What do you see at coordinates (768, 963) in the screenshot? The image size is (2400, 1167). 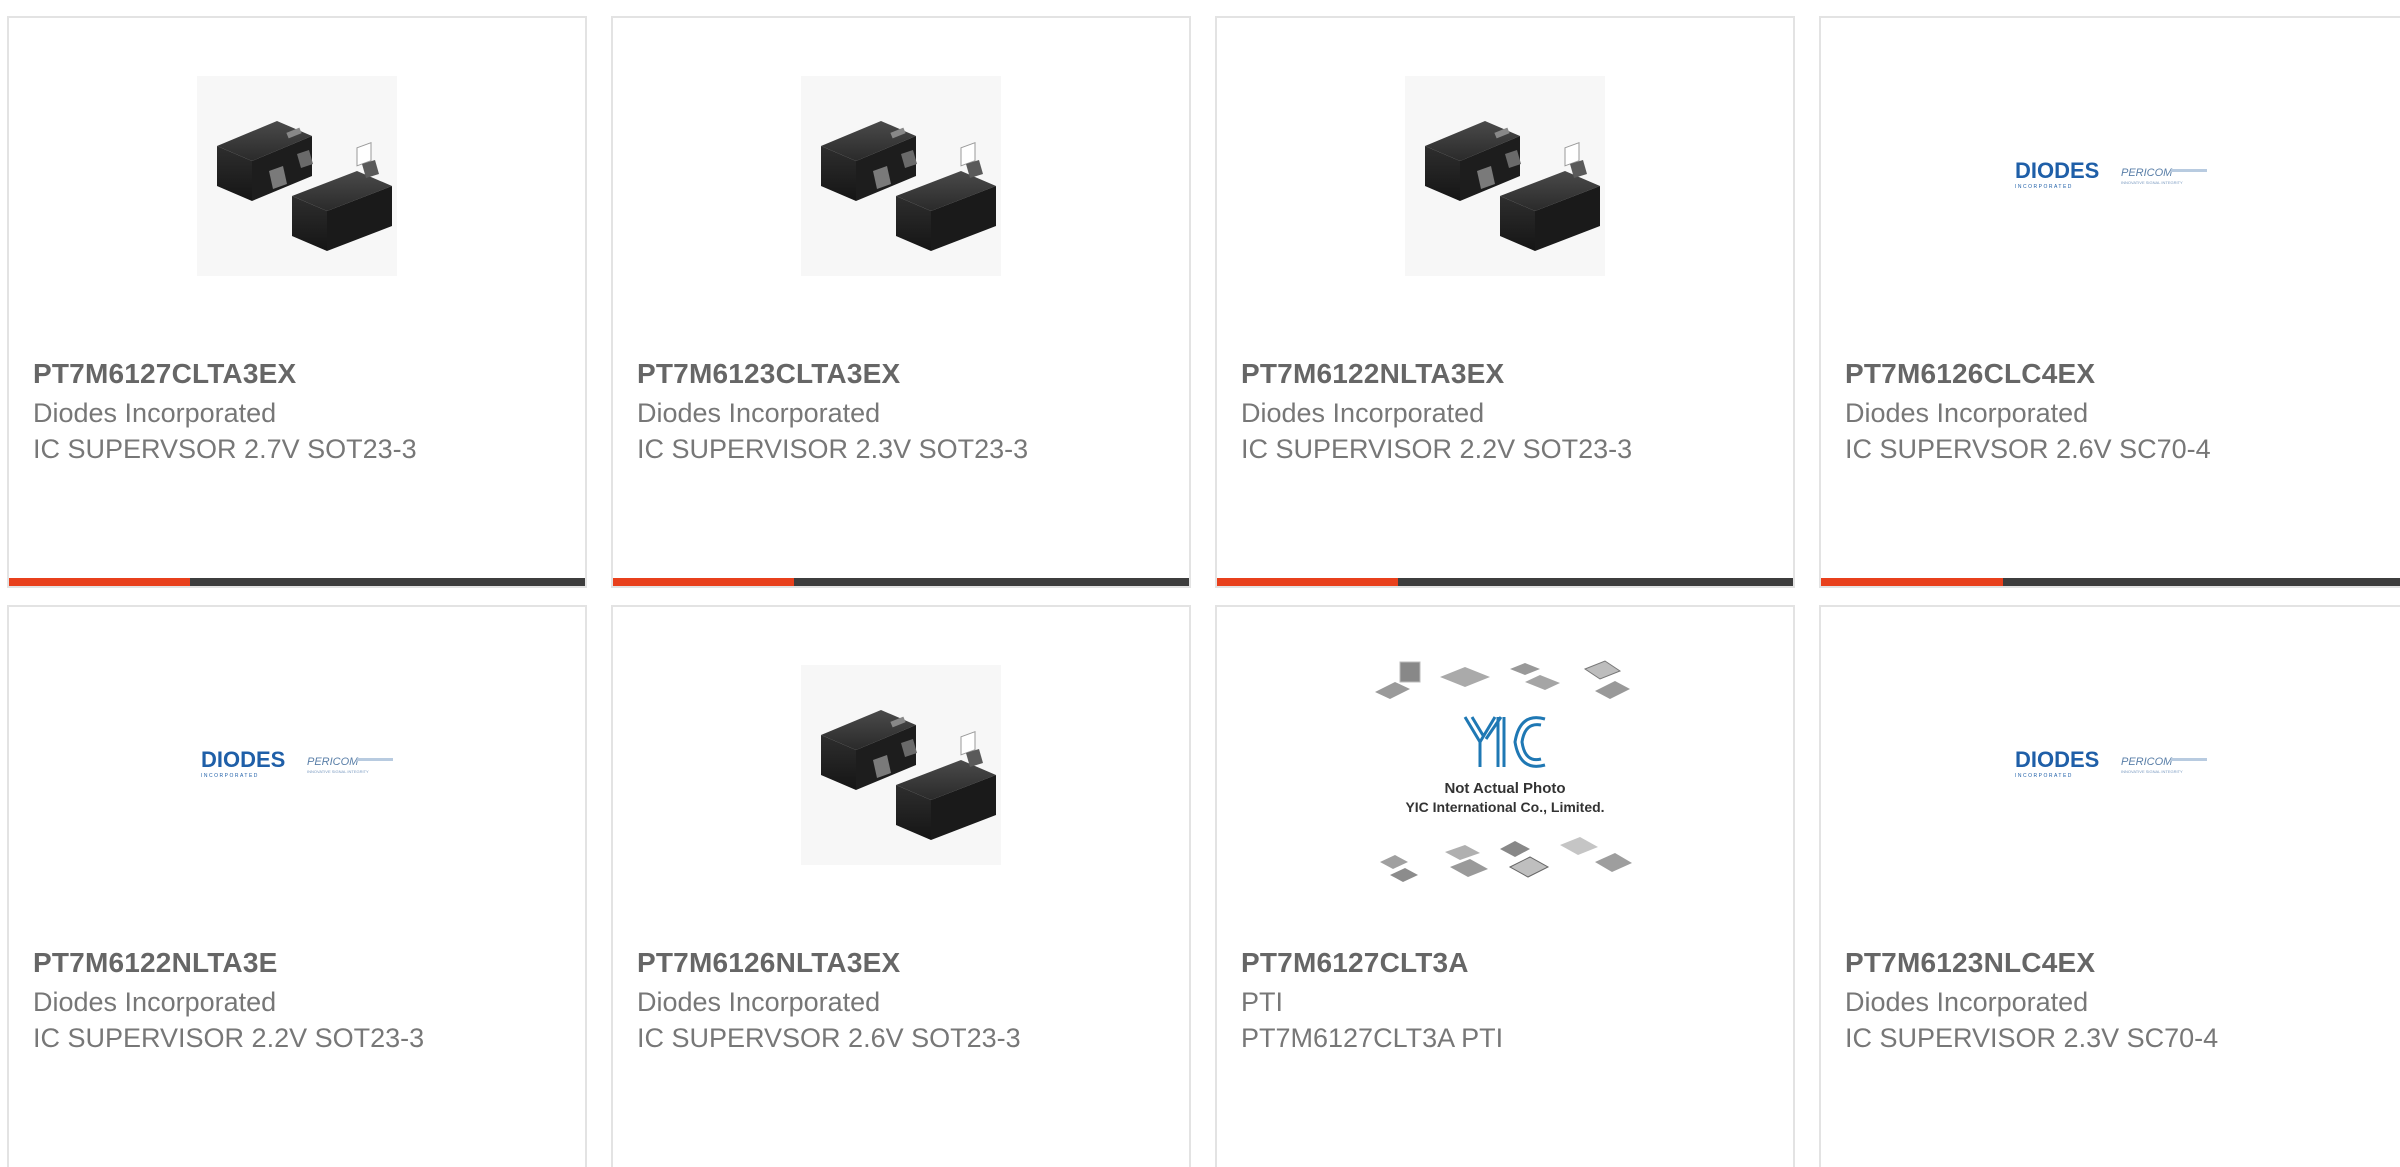 I see `part-number-link: PT7M6126NLTA3EX` at bounding box center [768, 963].